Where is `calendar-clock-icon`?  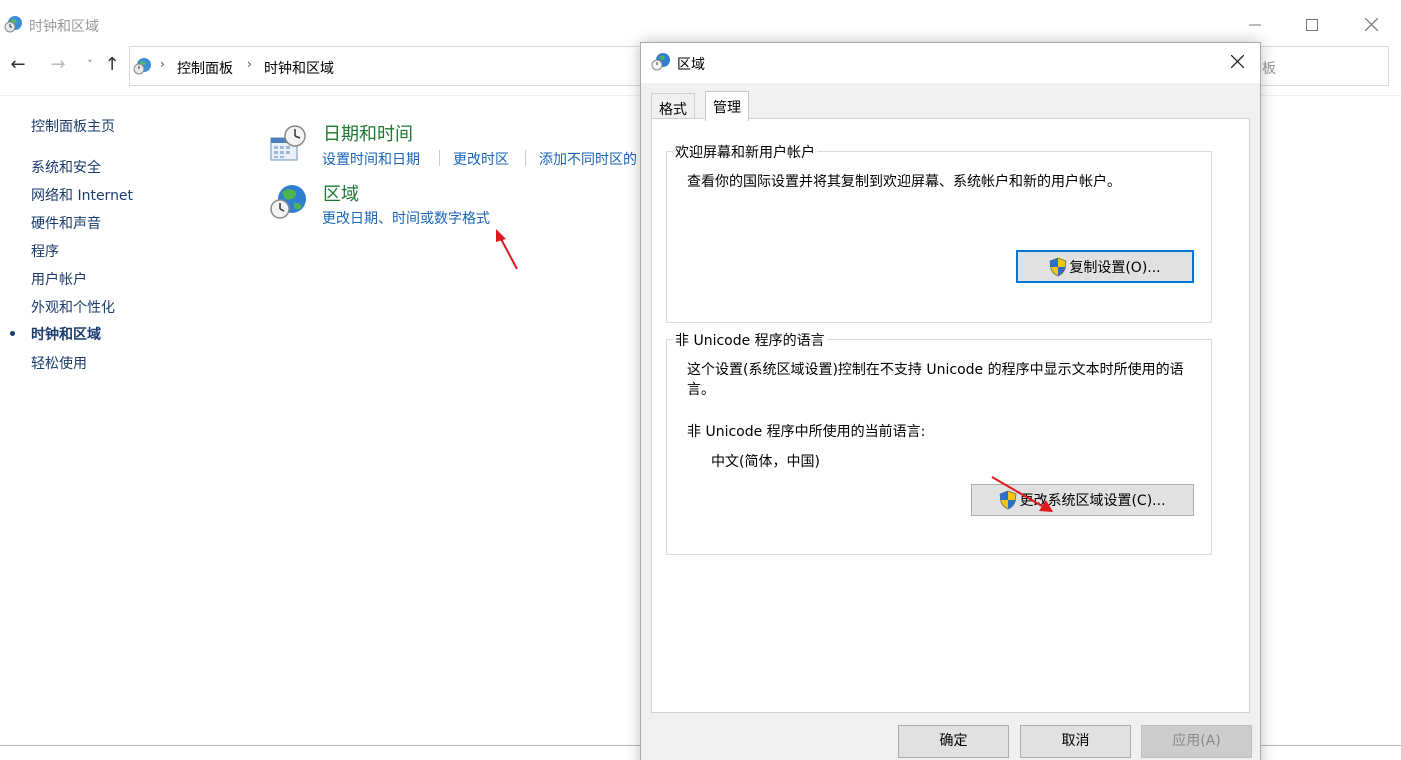 calendar-clock-icon is located at coordinates (288, 143).